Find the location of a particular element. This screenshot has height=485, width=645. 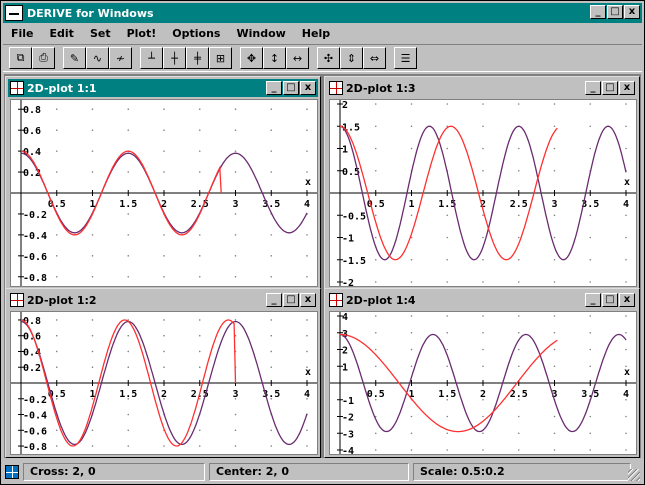

zoom-out-vertical-button: ⇕ is located at coordinates (351, 58).